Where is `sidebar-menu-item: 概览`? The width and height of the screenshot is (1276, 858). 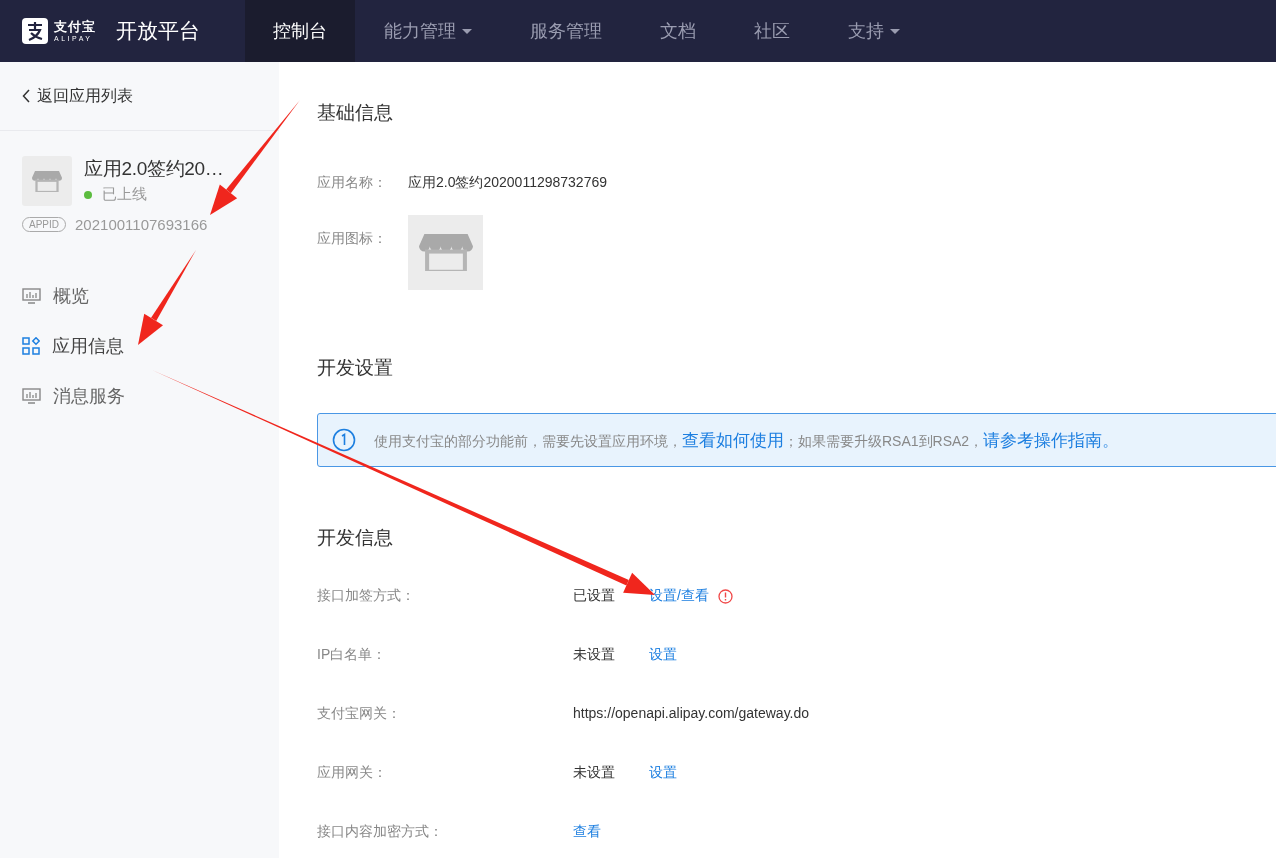 sidebar-menu-item: 概览 is located at coordinates (139, 296).